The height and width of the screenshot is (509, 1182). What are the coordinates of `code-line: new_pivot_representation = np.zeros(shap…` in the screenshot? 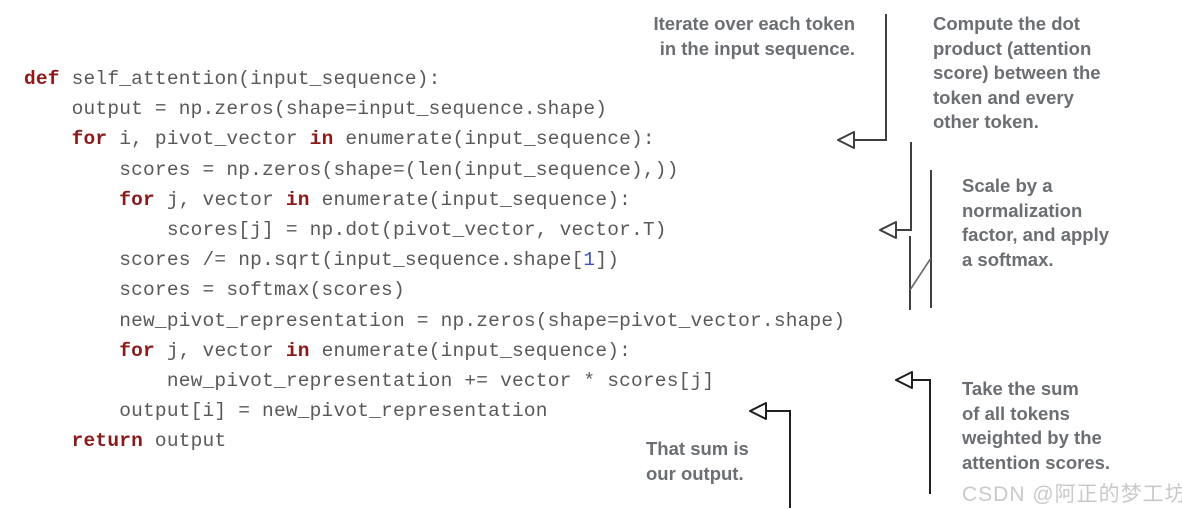 It's located at (434, 321).